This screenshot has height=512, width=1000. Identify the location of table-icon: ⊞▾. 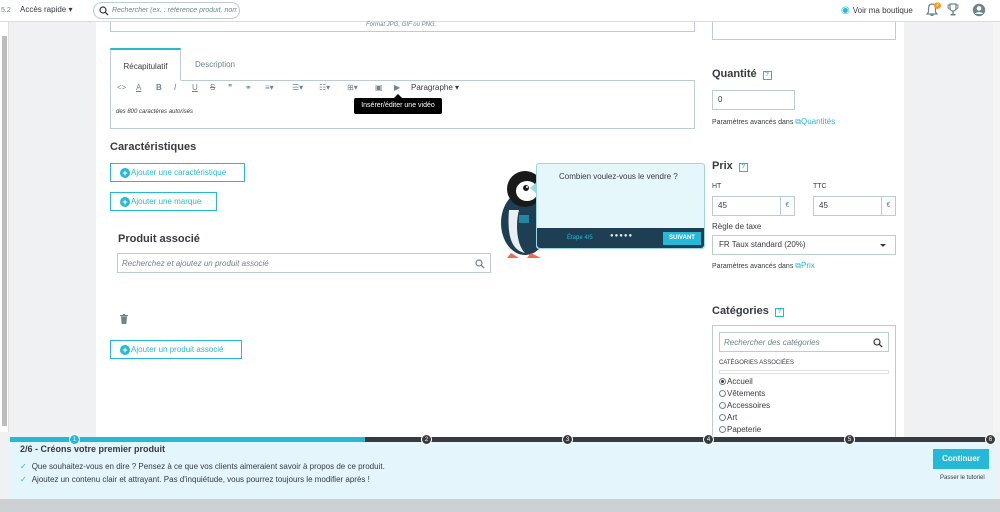
(352, 87).